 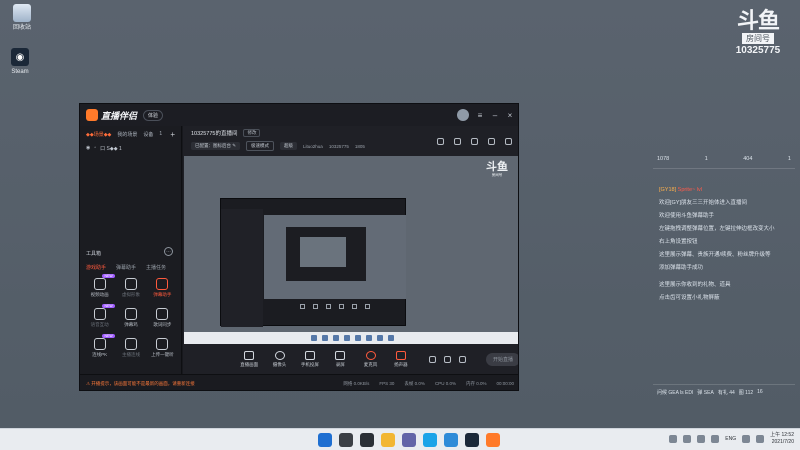 I want to click on source-controls: 直播画面 摄像头 手机投屏 录屏 麦克风 扬声器 开始直播, so click(x=350, y=359).